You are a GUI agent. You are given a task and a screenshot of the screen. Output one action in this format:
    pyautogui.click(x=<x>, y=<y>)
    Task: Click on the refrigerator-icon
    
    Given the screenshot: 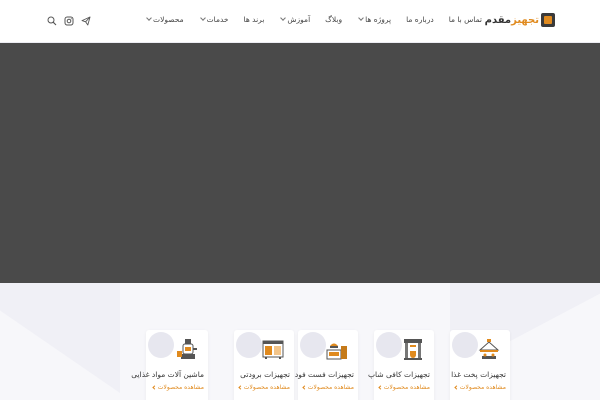 What is the action you would take?
    pyautogui.click(x=273, y=349)
    